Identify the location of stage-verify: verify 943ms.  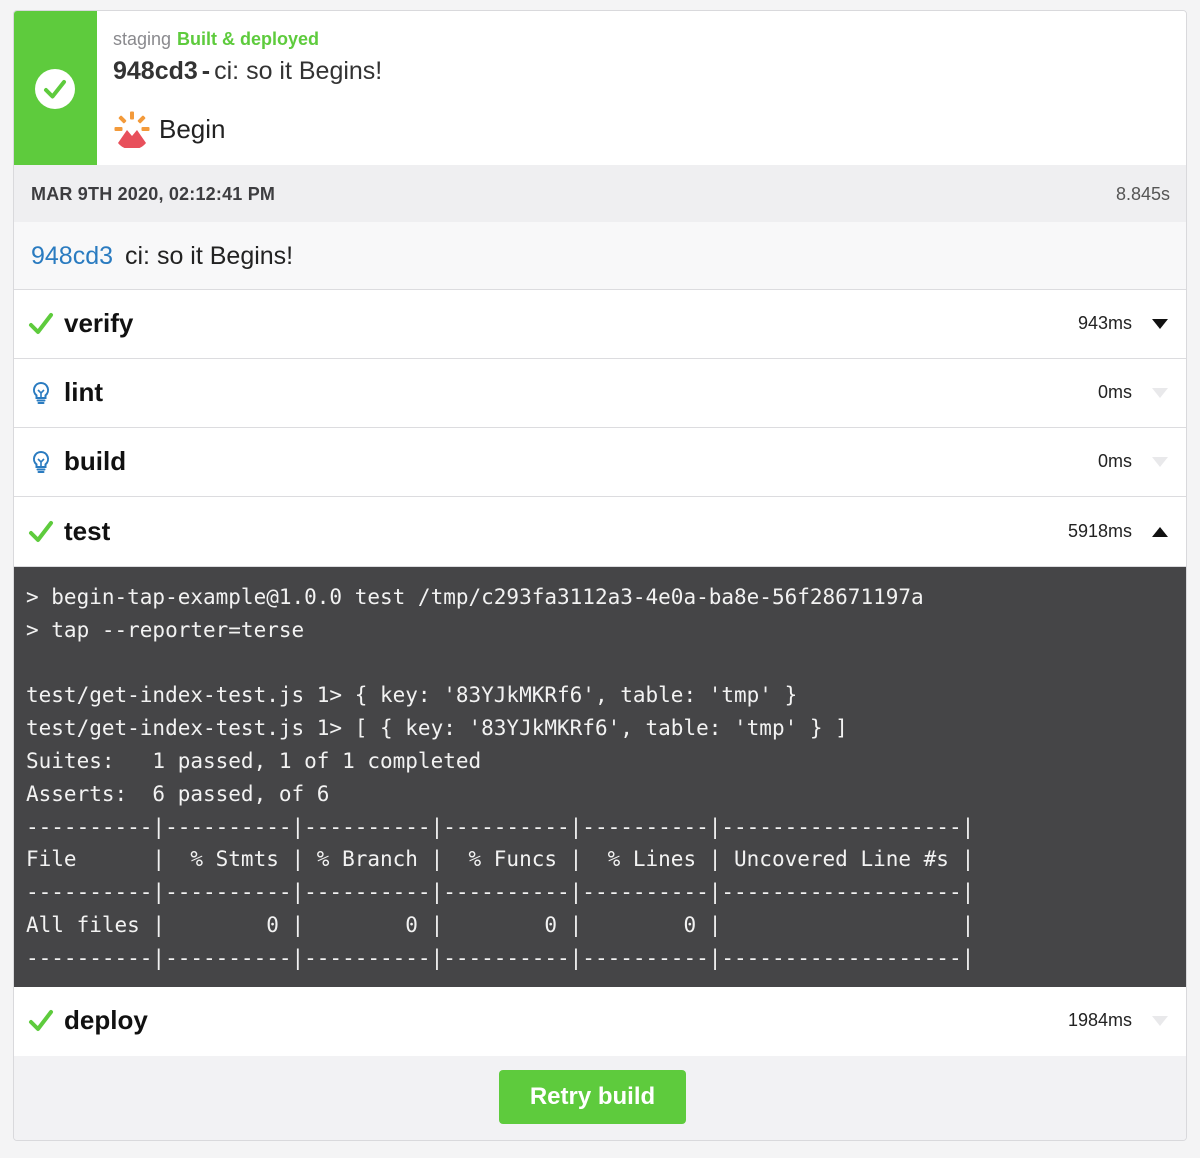
(600, 324).